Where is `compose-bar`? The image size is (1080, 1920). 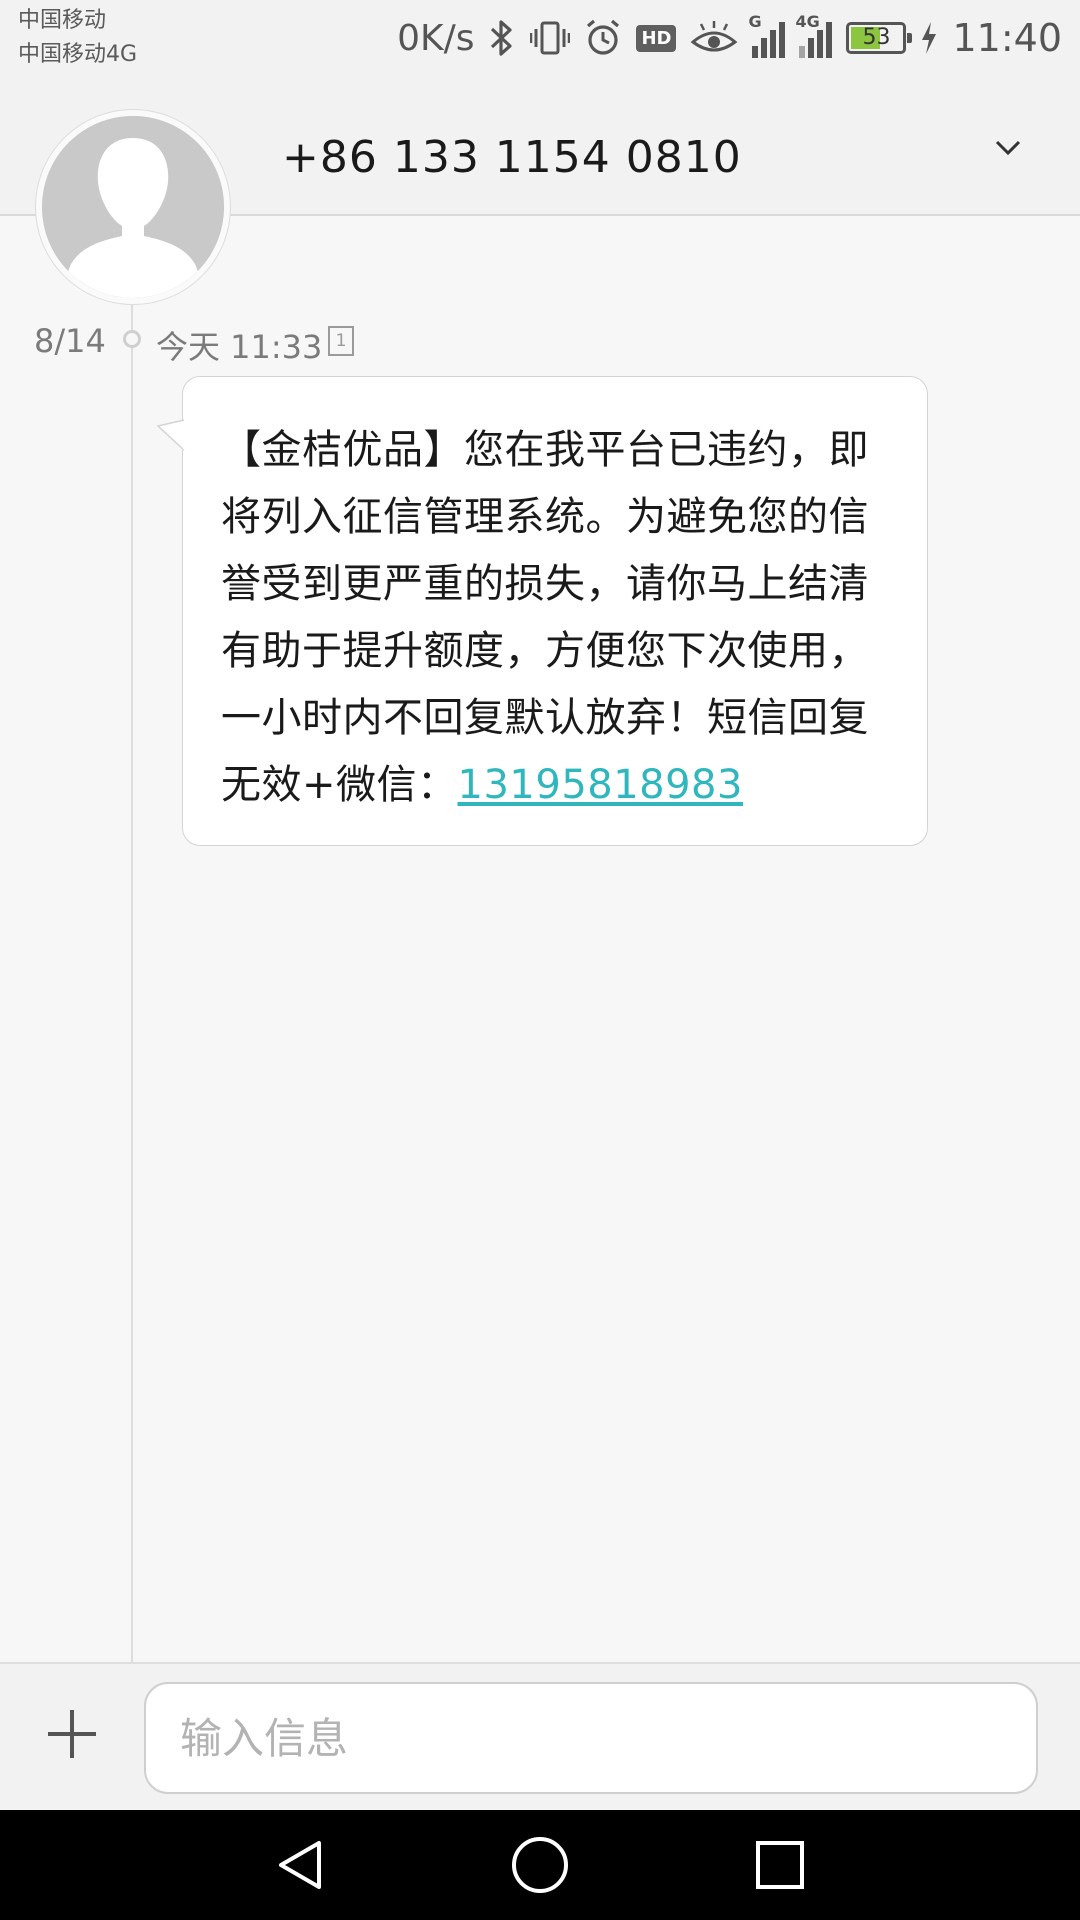 compose-bar is located at coordinates (540, 1736).